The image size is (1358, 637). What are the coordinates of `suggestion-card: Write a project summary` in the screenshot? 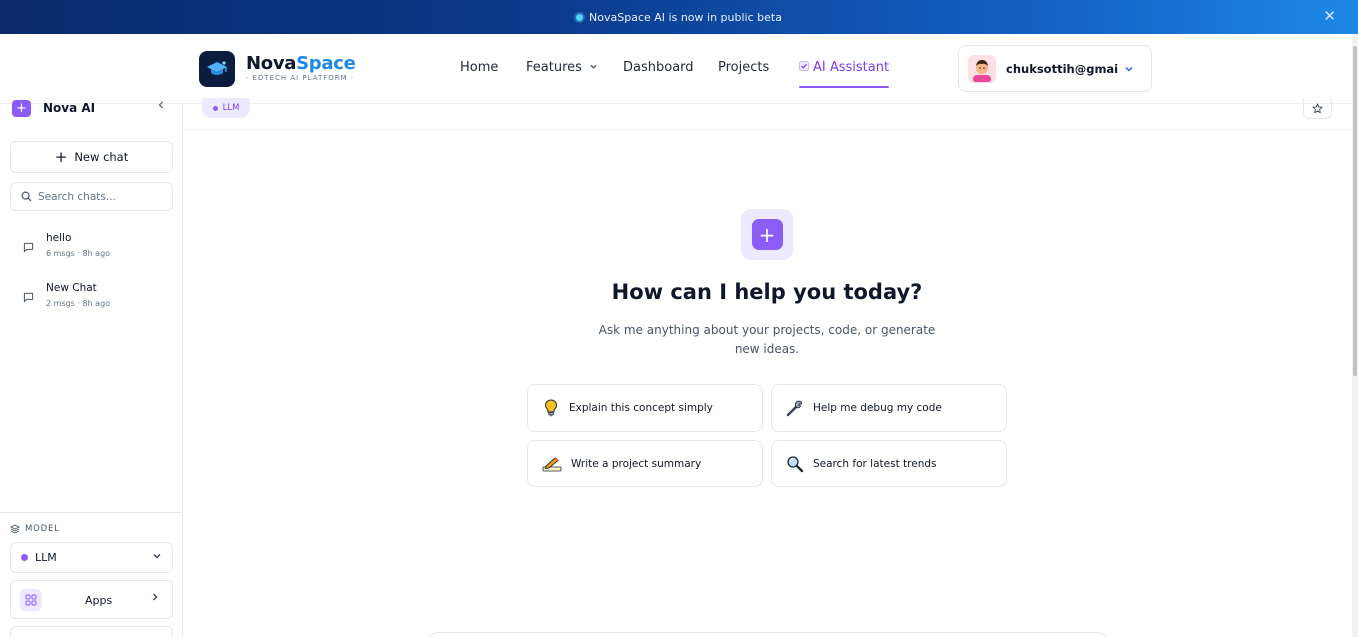 It's located at (645, 463).